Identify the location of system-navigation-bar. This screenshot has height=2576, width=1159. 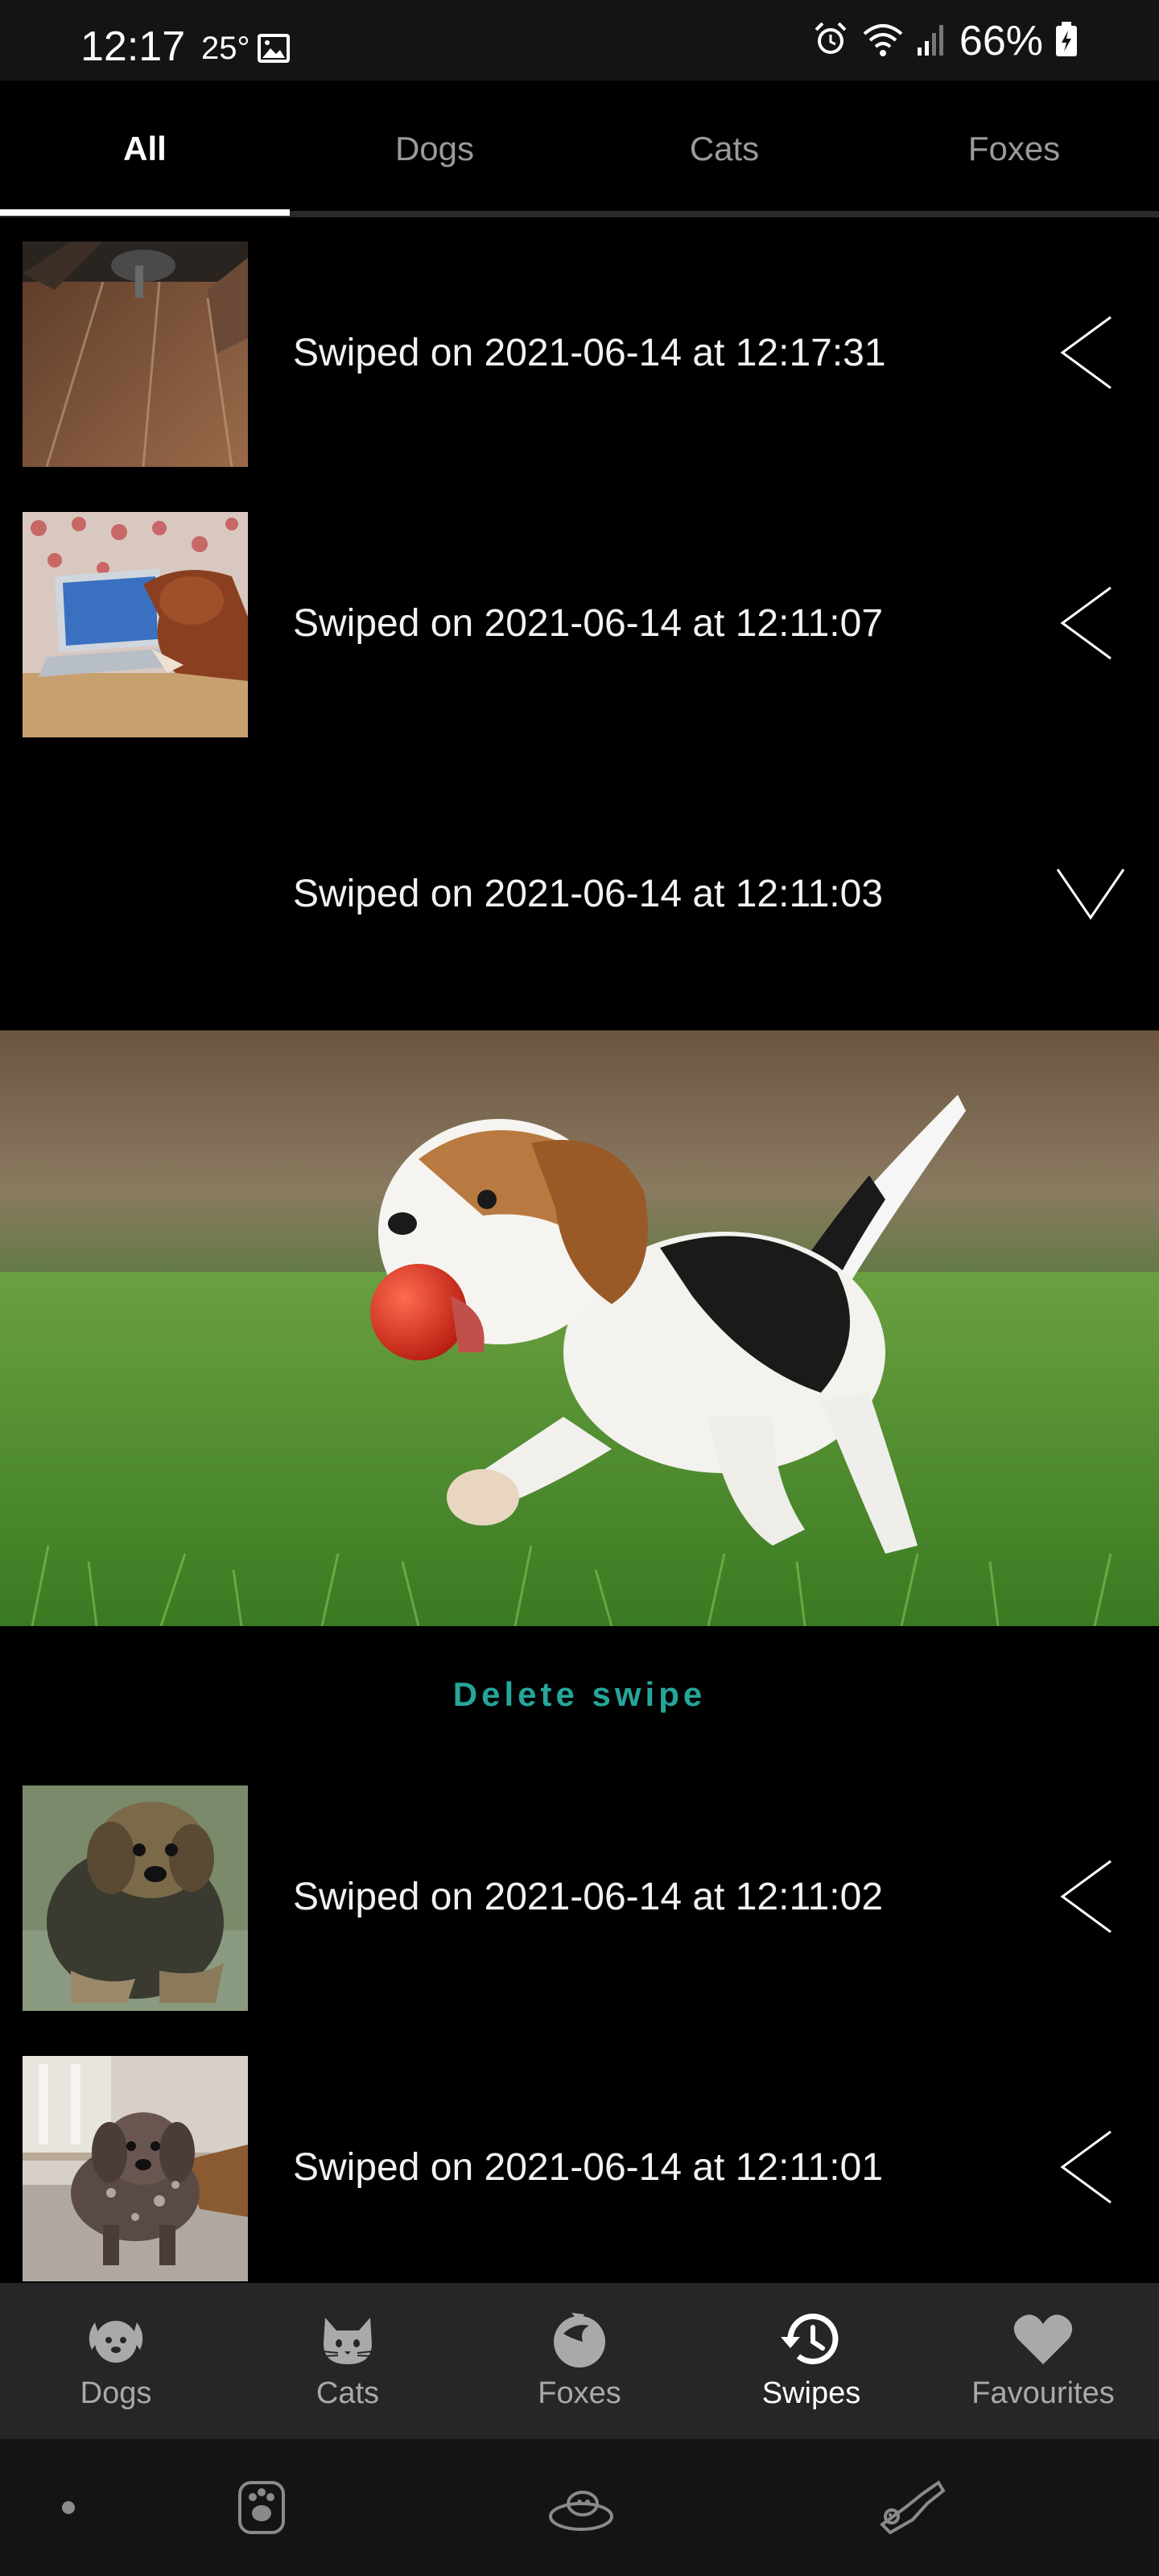
(579, 2507).